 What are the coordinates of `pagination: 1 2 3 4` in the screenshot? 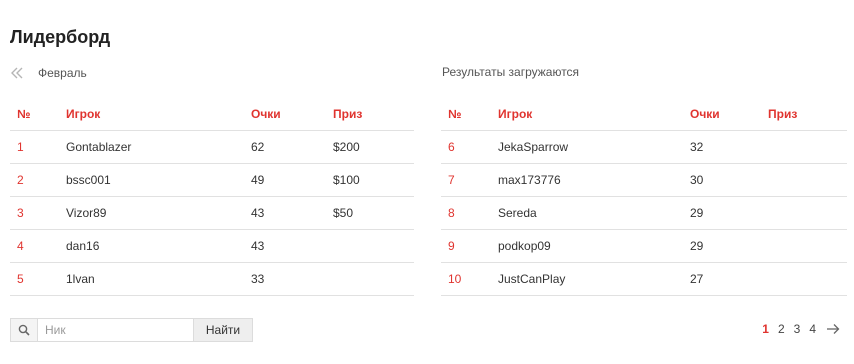 It's located at (801, 329).